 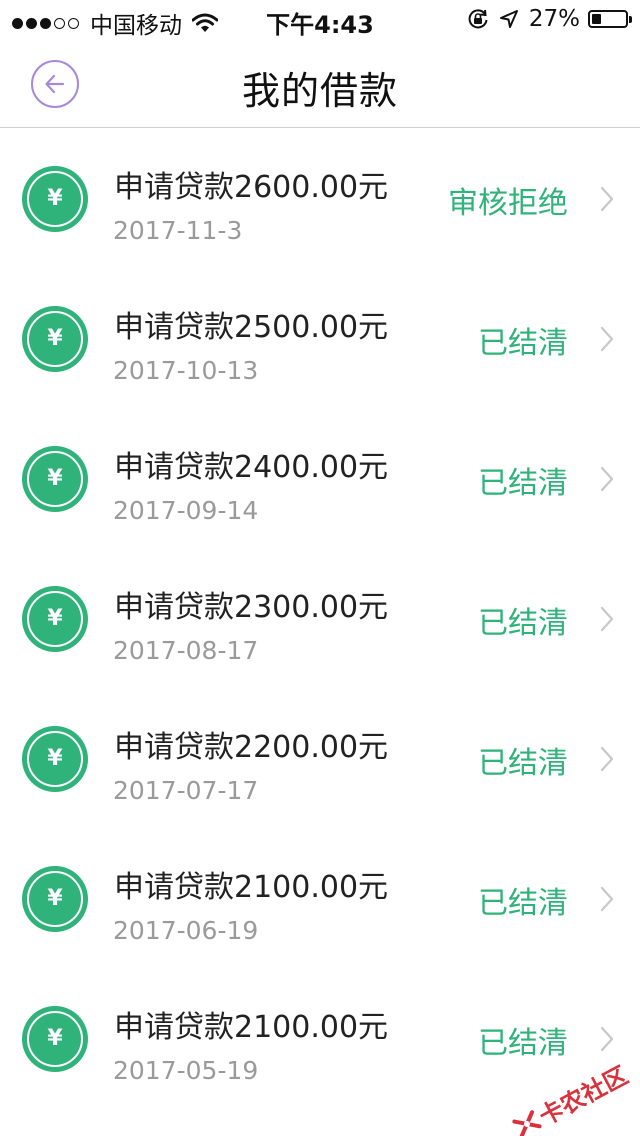 What do you see at coordinates (186, 510) in the screenshot?
I see `loan-date: 2017-09-14` at bounding box center [186, 510].